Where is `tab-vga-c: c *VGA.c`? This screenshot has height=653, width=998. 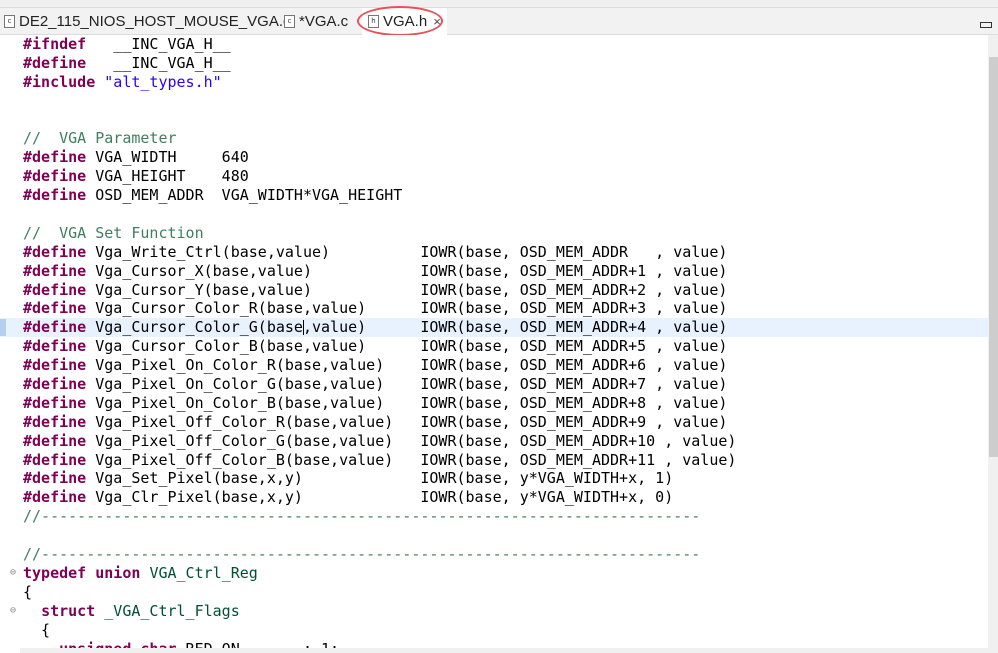
tab-vga-c: c *VGA.c is located at coordinates (316, 21).